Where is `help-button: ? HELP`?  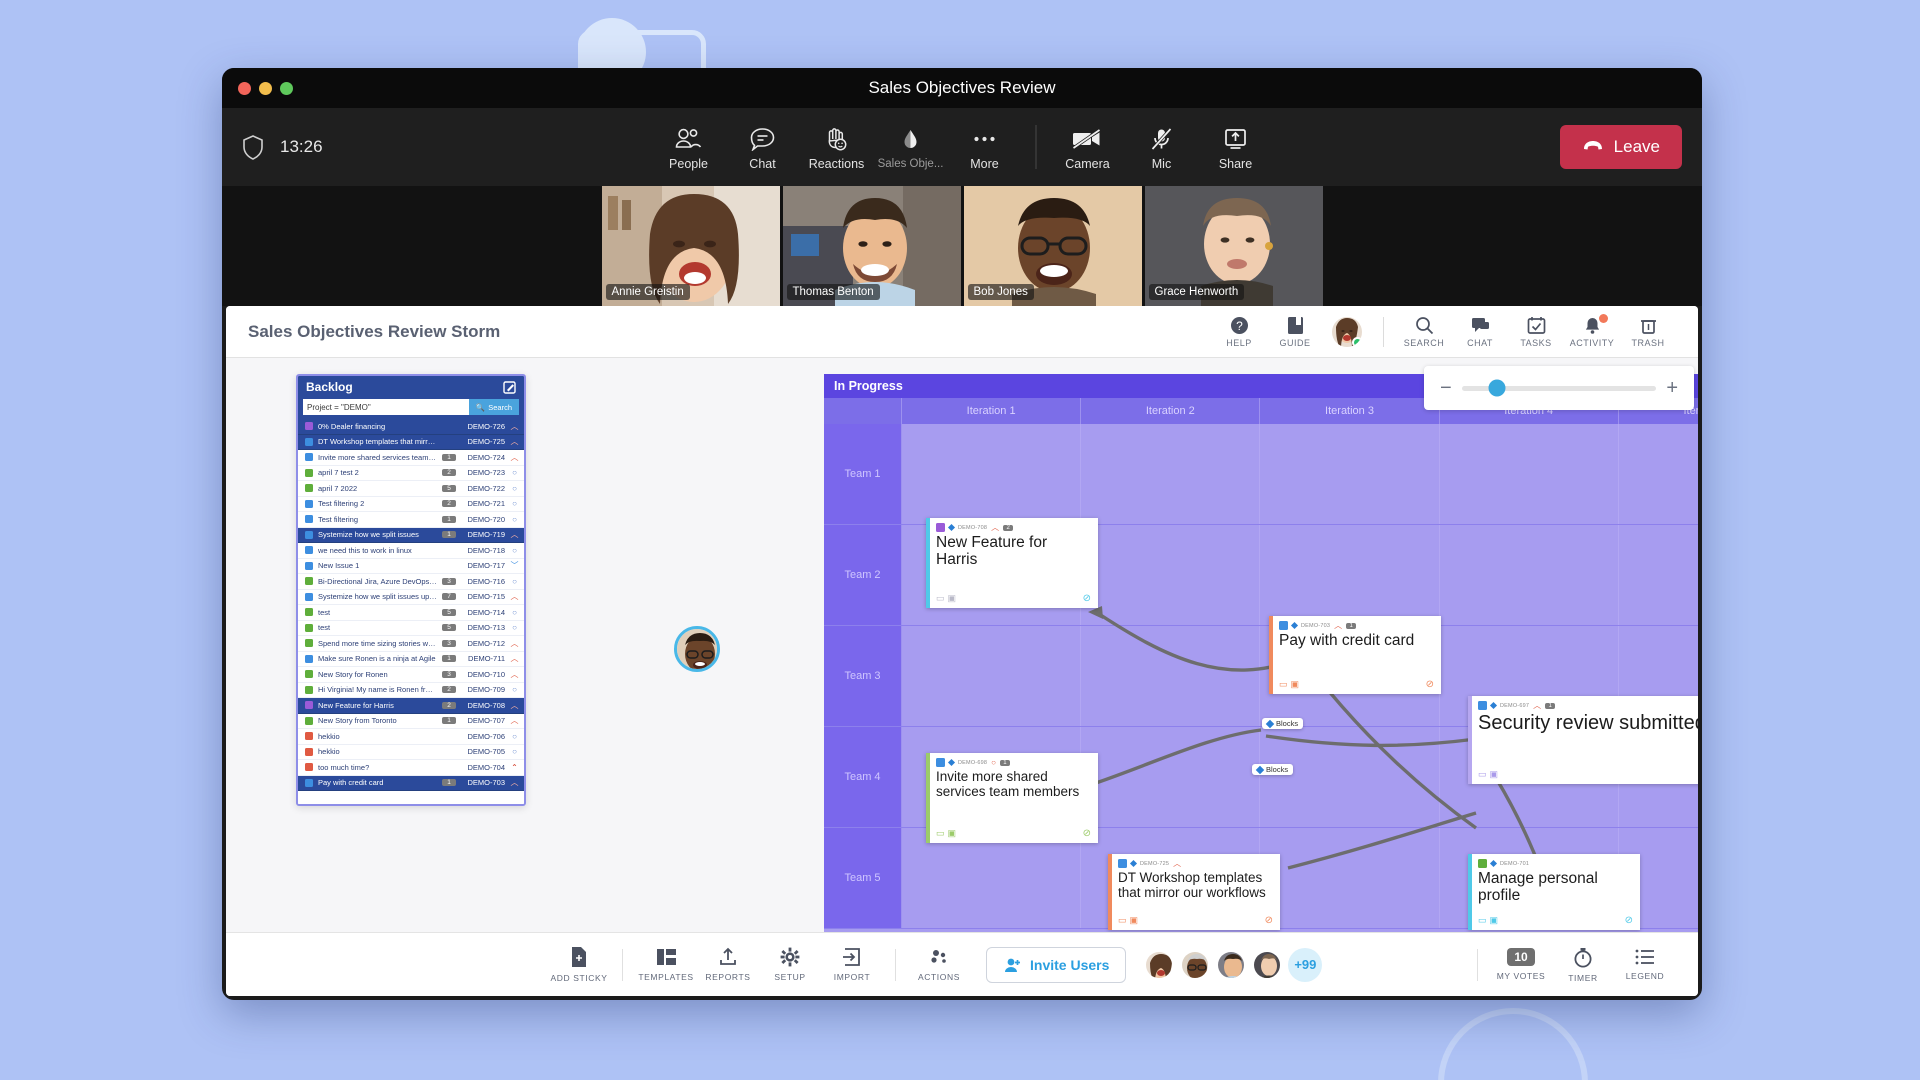
help-button: ? HELP is located at coordinates (1239, 332).